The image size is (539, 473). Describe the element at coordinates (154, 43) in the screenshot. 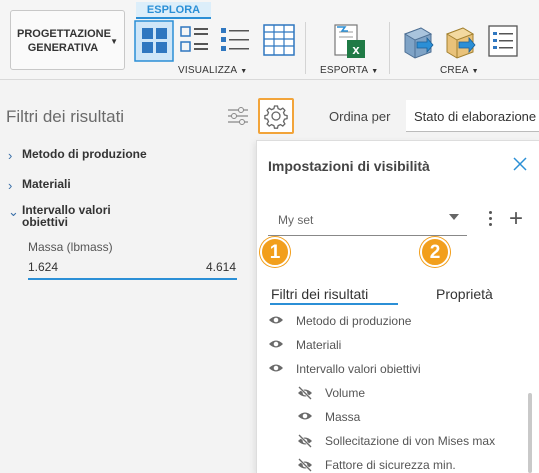

I see `grid-view-icon` at that location.